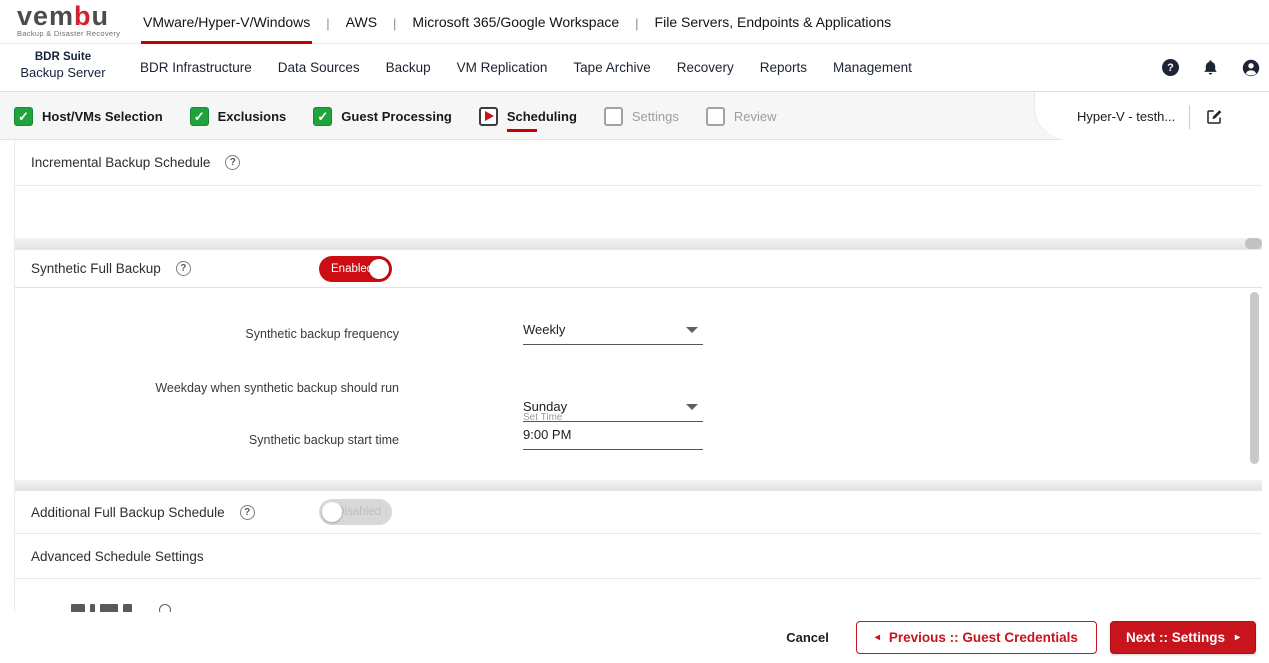 This screenshot has height=663, width=1269. I want to click on left-arrow-icon: ◂, so click(877, 637).